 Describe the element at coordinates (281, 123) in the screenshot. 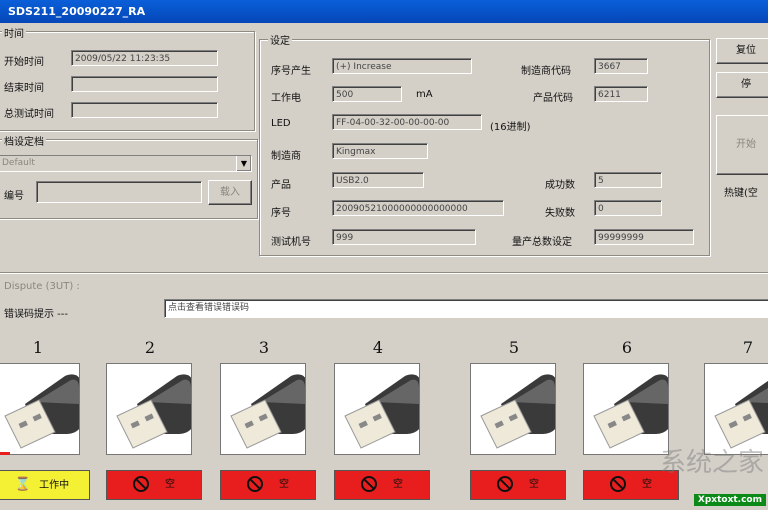

I see `led-label: LED` at that location.